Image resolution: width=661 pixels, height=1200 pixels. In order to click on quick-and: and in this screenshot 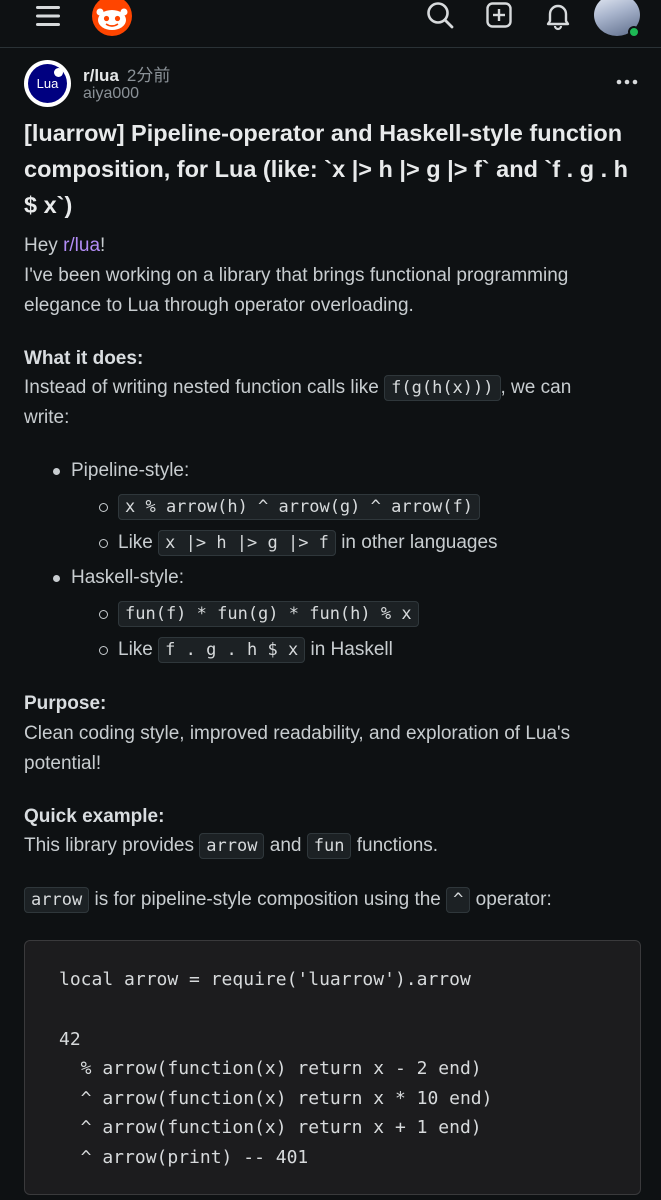, I will do `click(285, 845)`.